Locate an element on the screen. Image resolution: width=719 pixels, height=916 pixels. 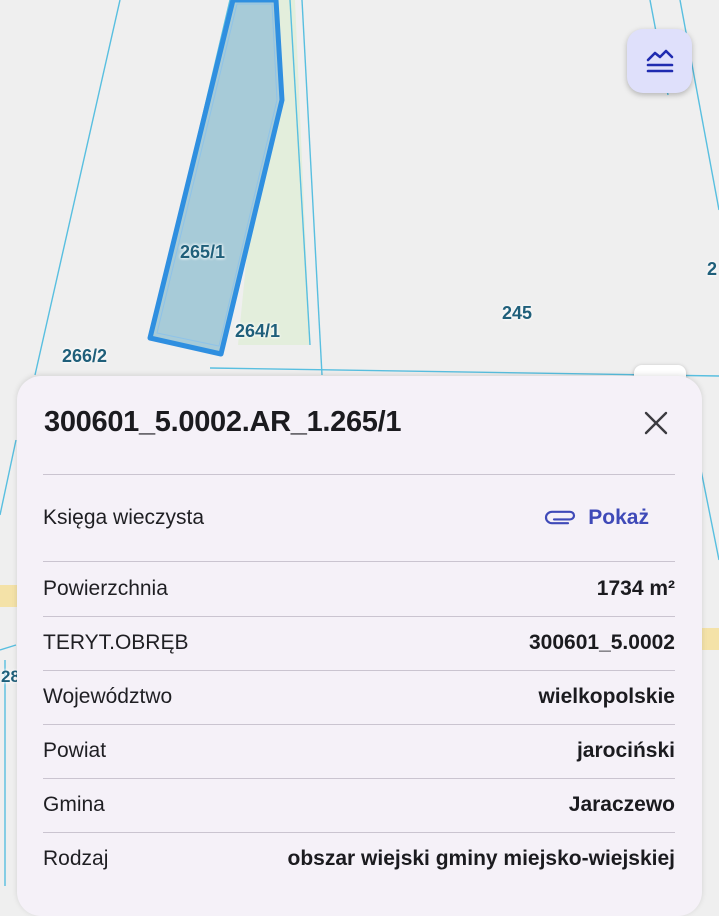
commune-label: Gmina is located at coordinates (74, 804).